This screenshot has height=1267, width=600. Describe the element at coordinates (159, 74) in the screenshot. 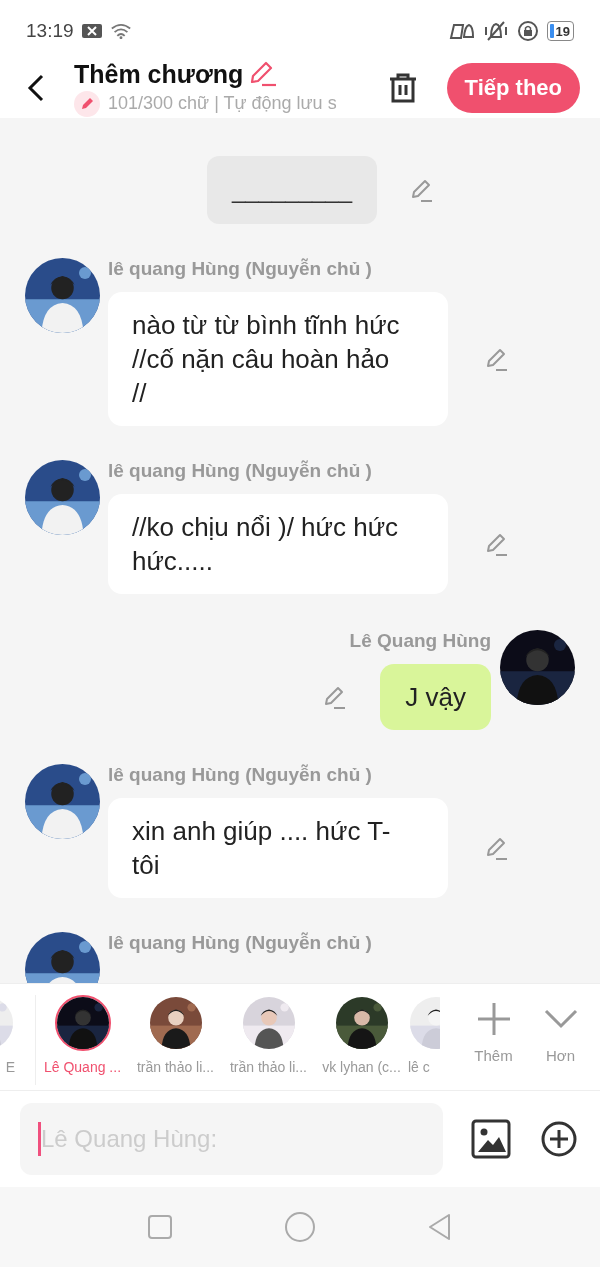

I see `chapter-title: Thêm chương` at that location.